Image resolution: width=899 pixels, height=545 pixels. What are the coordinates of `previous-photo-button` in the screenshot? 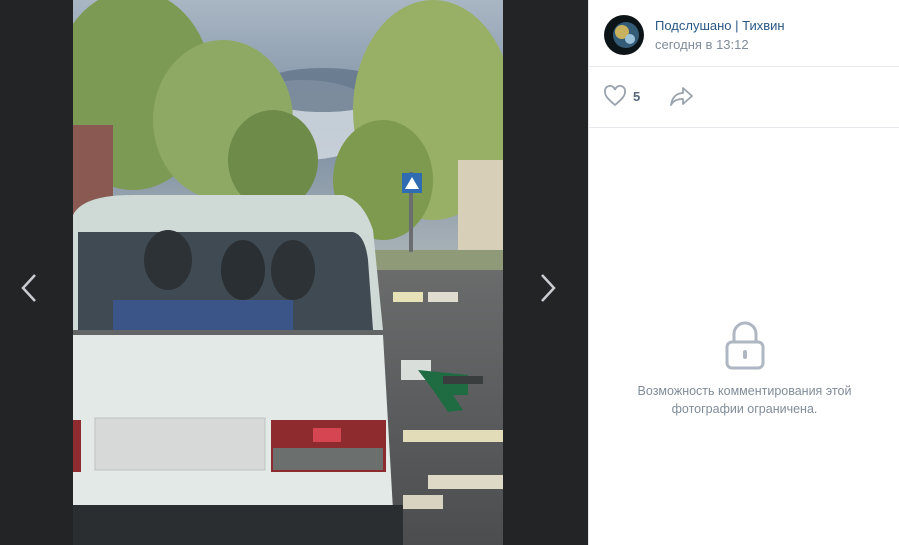 It's located at (29, 288).